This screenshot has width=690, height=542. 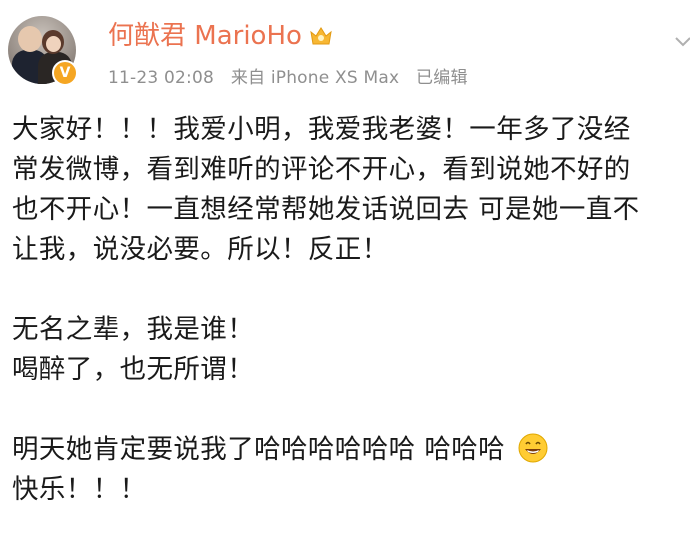 I want to click on post-text-line: 明天她肯定要说我了哈哈哈哈哈哈 哈哈哈, so click(x=259, y=449).